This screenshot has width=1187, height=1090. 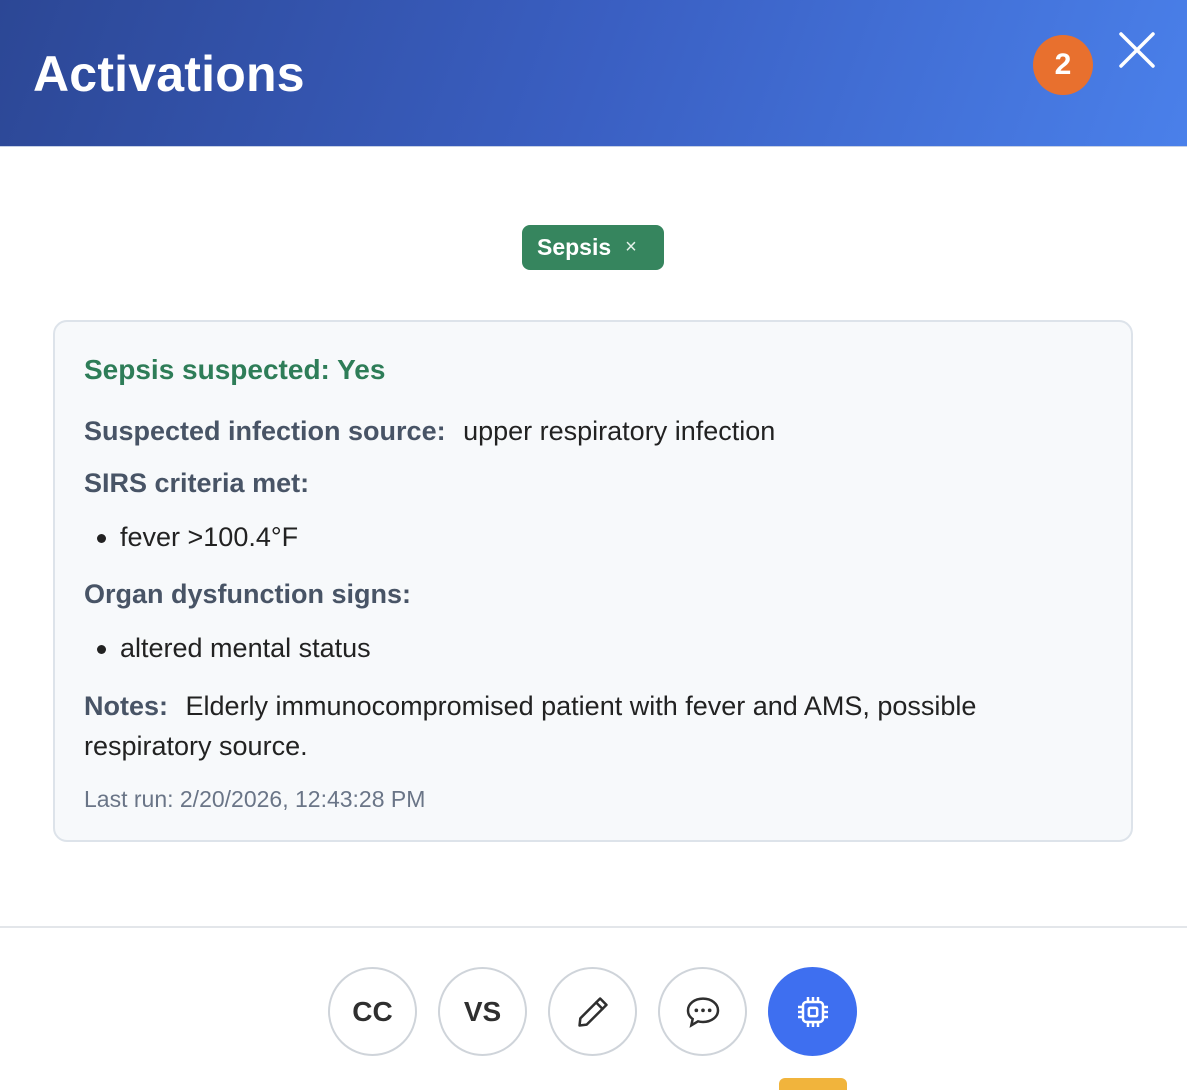 What do you see at coordinates (197, 537) in the screenshot?
I see `sirs-list-item: fever >100.4°F` at bounding box center [197, 537].